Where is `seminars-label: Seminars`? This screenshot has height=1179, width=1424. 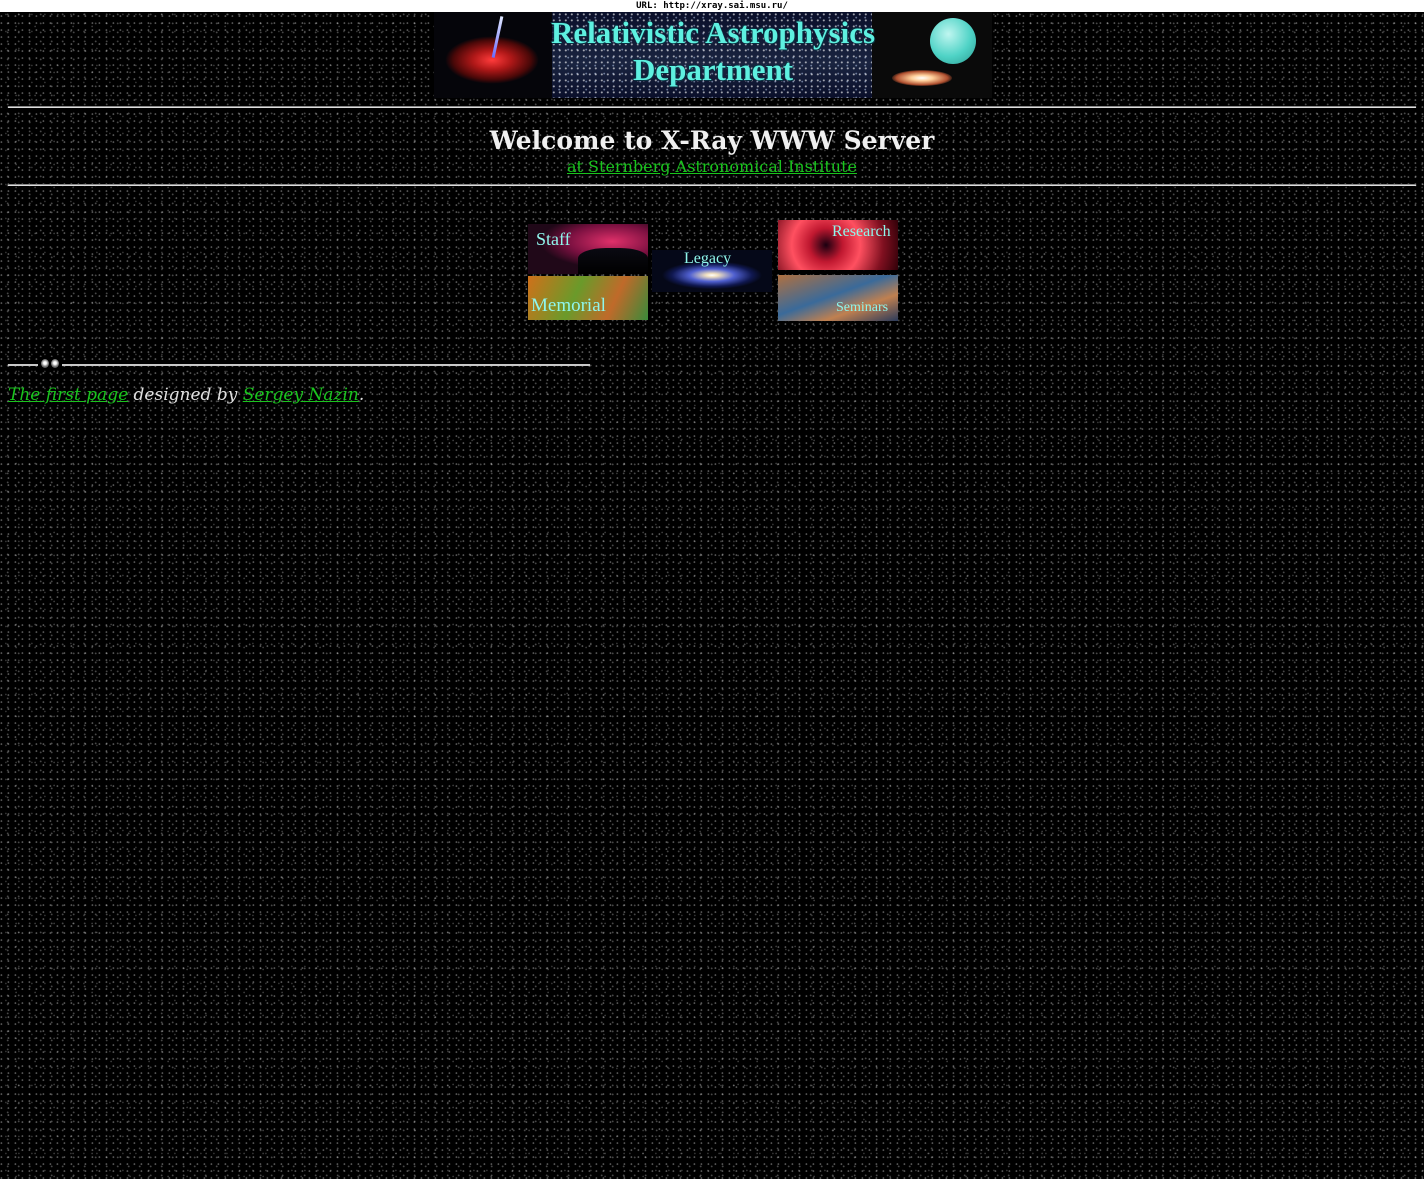
seminars-label: Seminars is located at coordinates (862, 307).